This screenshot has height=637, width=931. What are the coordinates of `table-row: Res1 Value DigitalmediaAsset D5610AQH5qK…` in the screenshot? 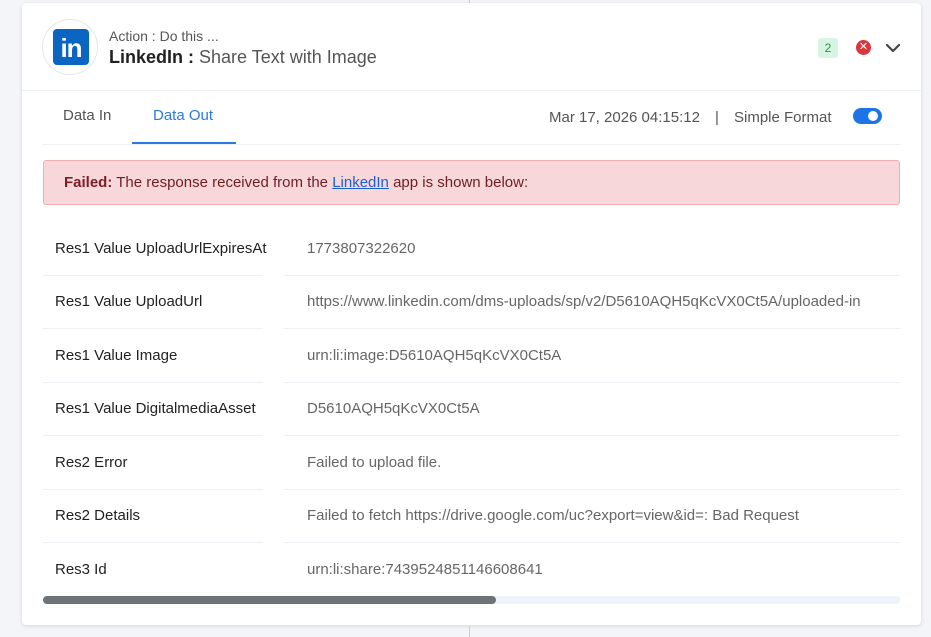 It's located at (471, 409).